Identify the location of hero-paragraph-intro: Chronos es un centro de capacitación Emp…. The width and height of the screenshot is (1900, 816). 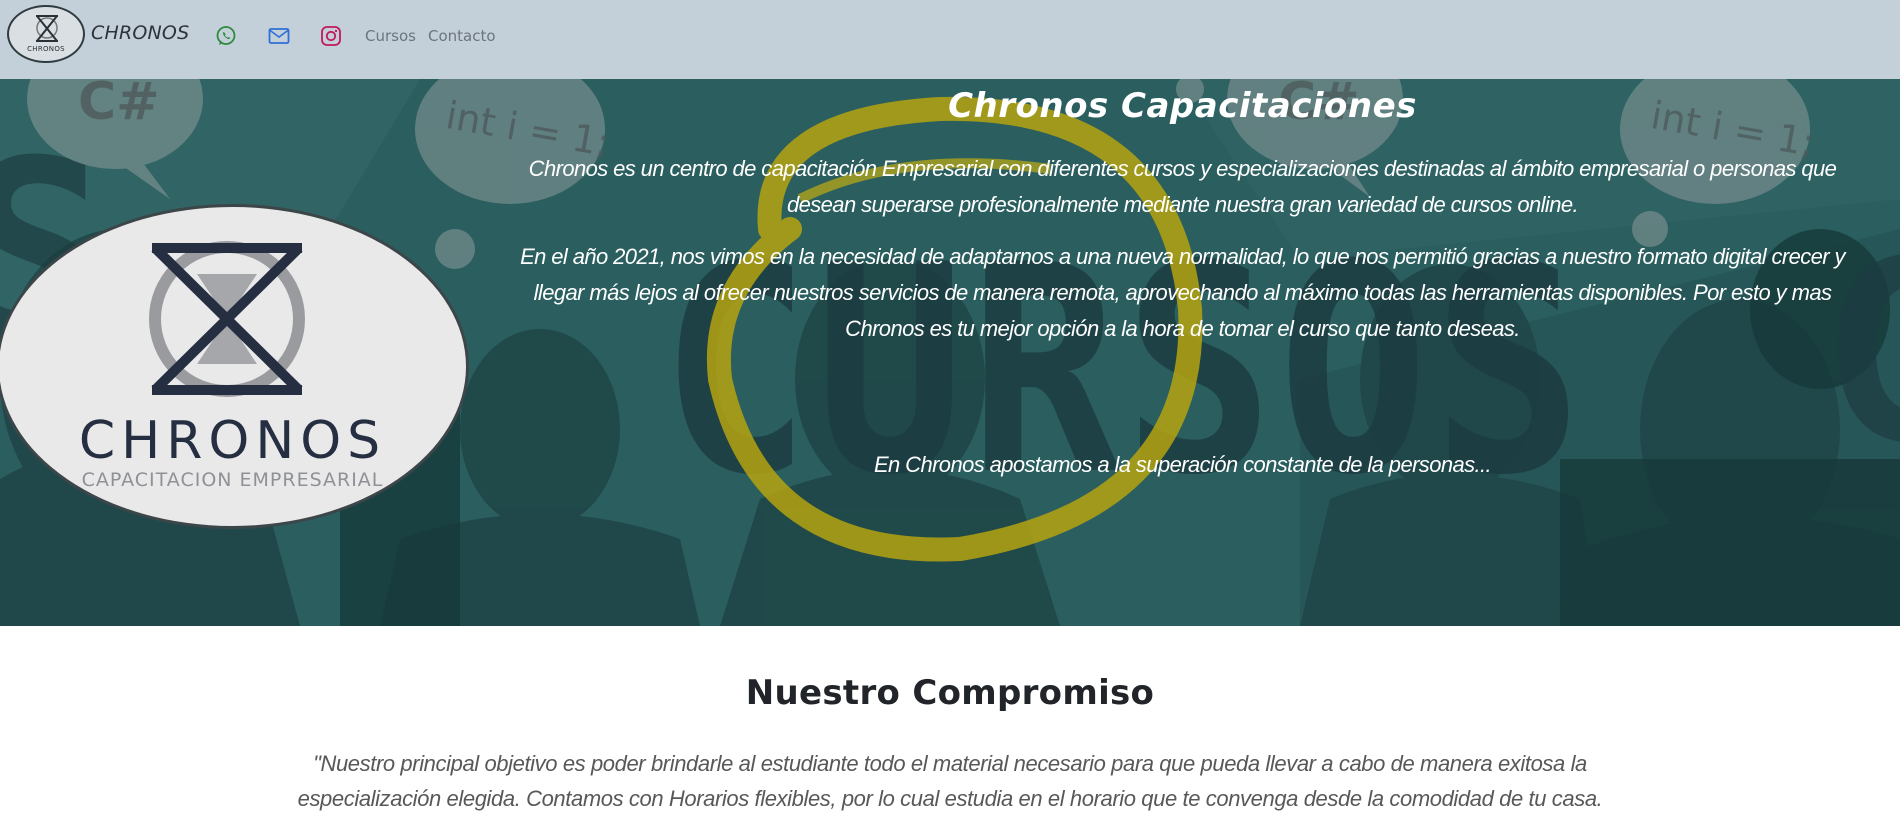
(1182, 186).